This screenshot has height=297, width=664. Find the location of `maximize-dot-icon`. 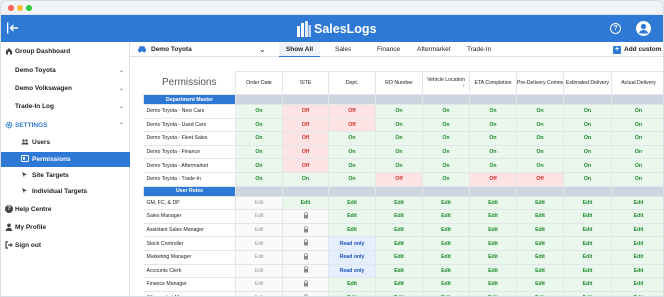

maximize-dot-icon is located at coordinates (29, 8).